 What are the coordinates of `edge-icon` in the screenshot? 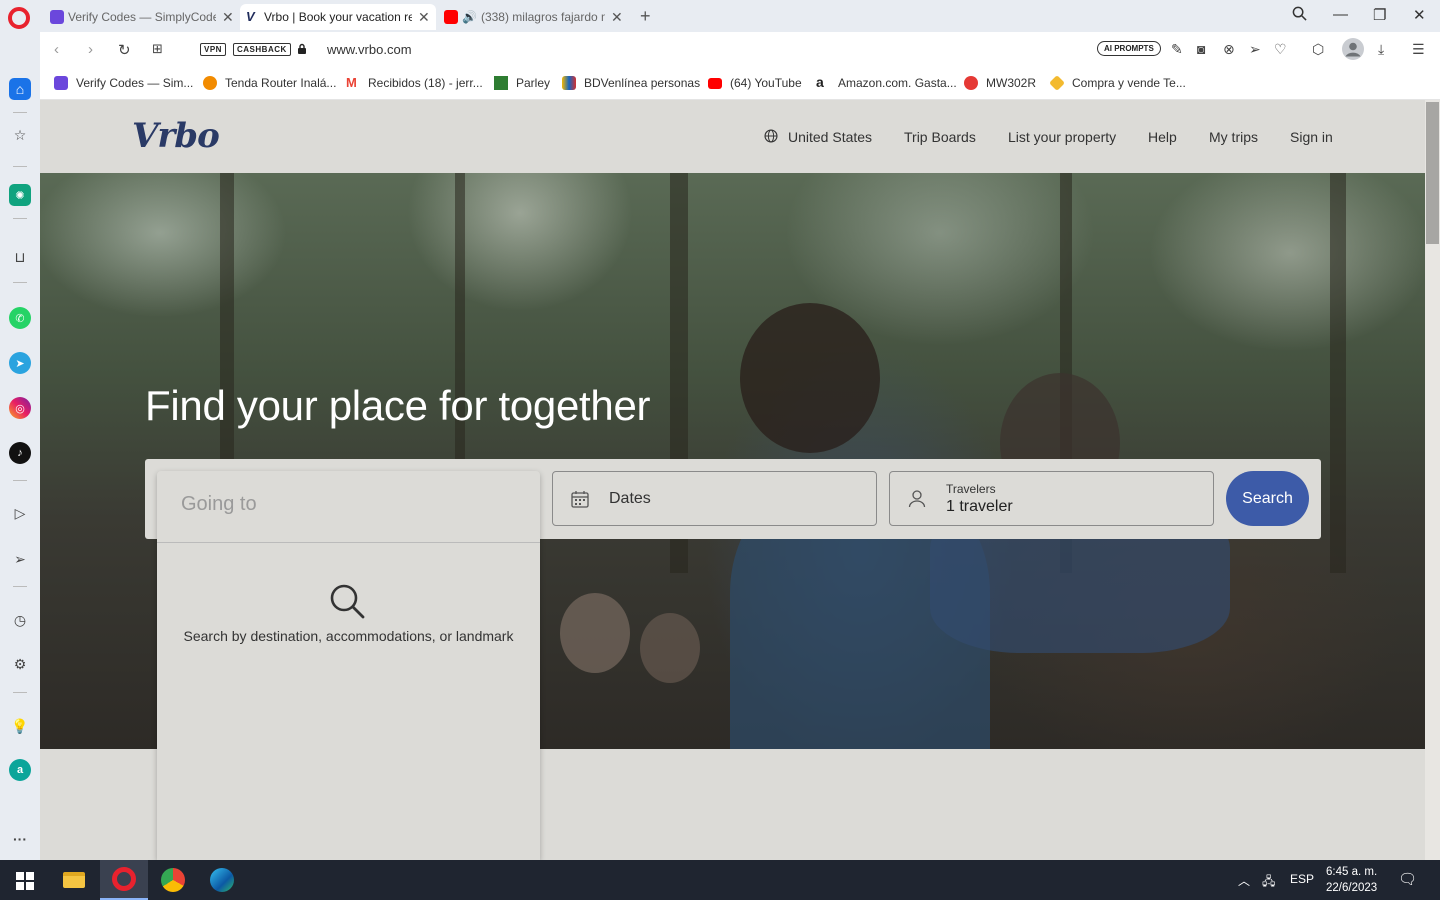 It's located at (222, 880).